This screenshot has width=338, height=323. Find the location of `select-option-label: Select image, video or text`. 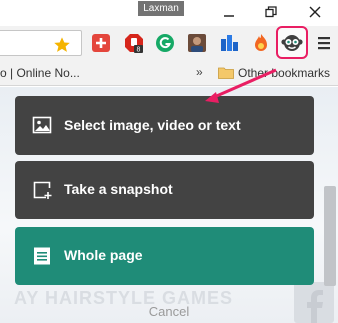

select-option-label: Select image, video or text is located at coordinates (152, 125).